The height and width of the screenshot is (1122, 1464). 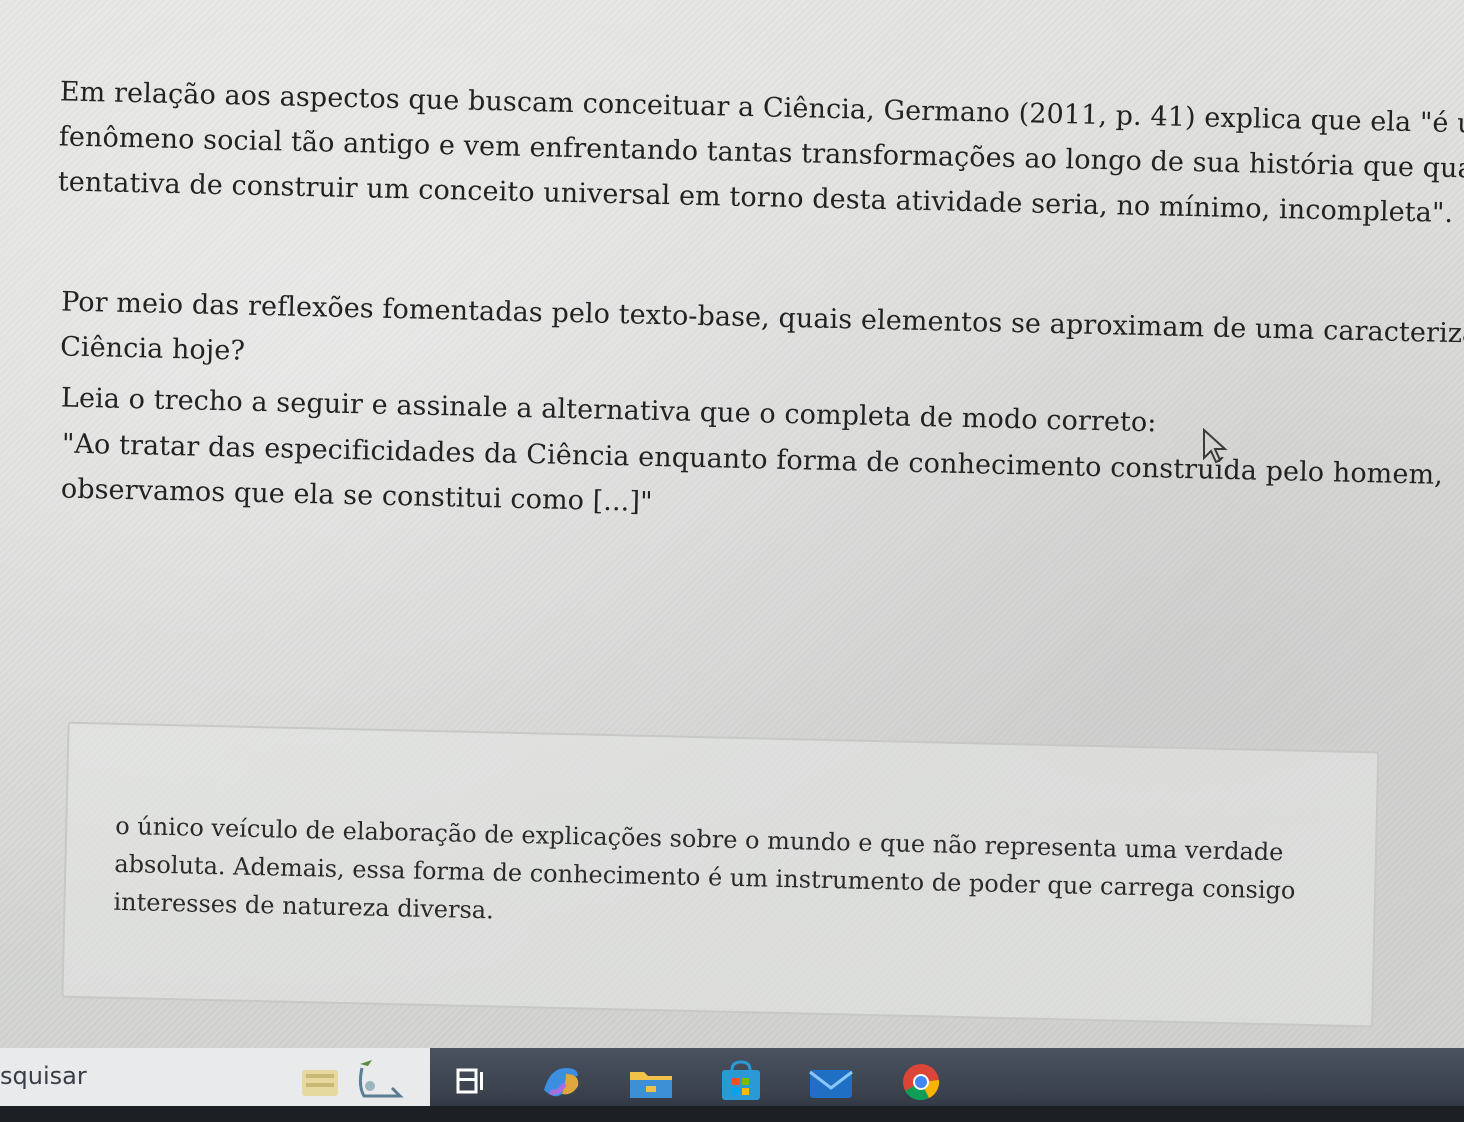 I want to click on store-icon, so click(x=741, y=1082).